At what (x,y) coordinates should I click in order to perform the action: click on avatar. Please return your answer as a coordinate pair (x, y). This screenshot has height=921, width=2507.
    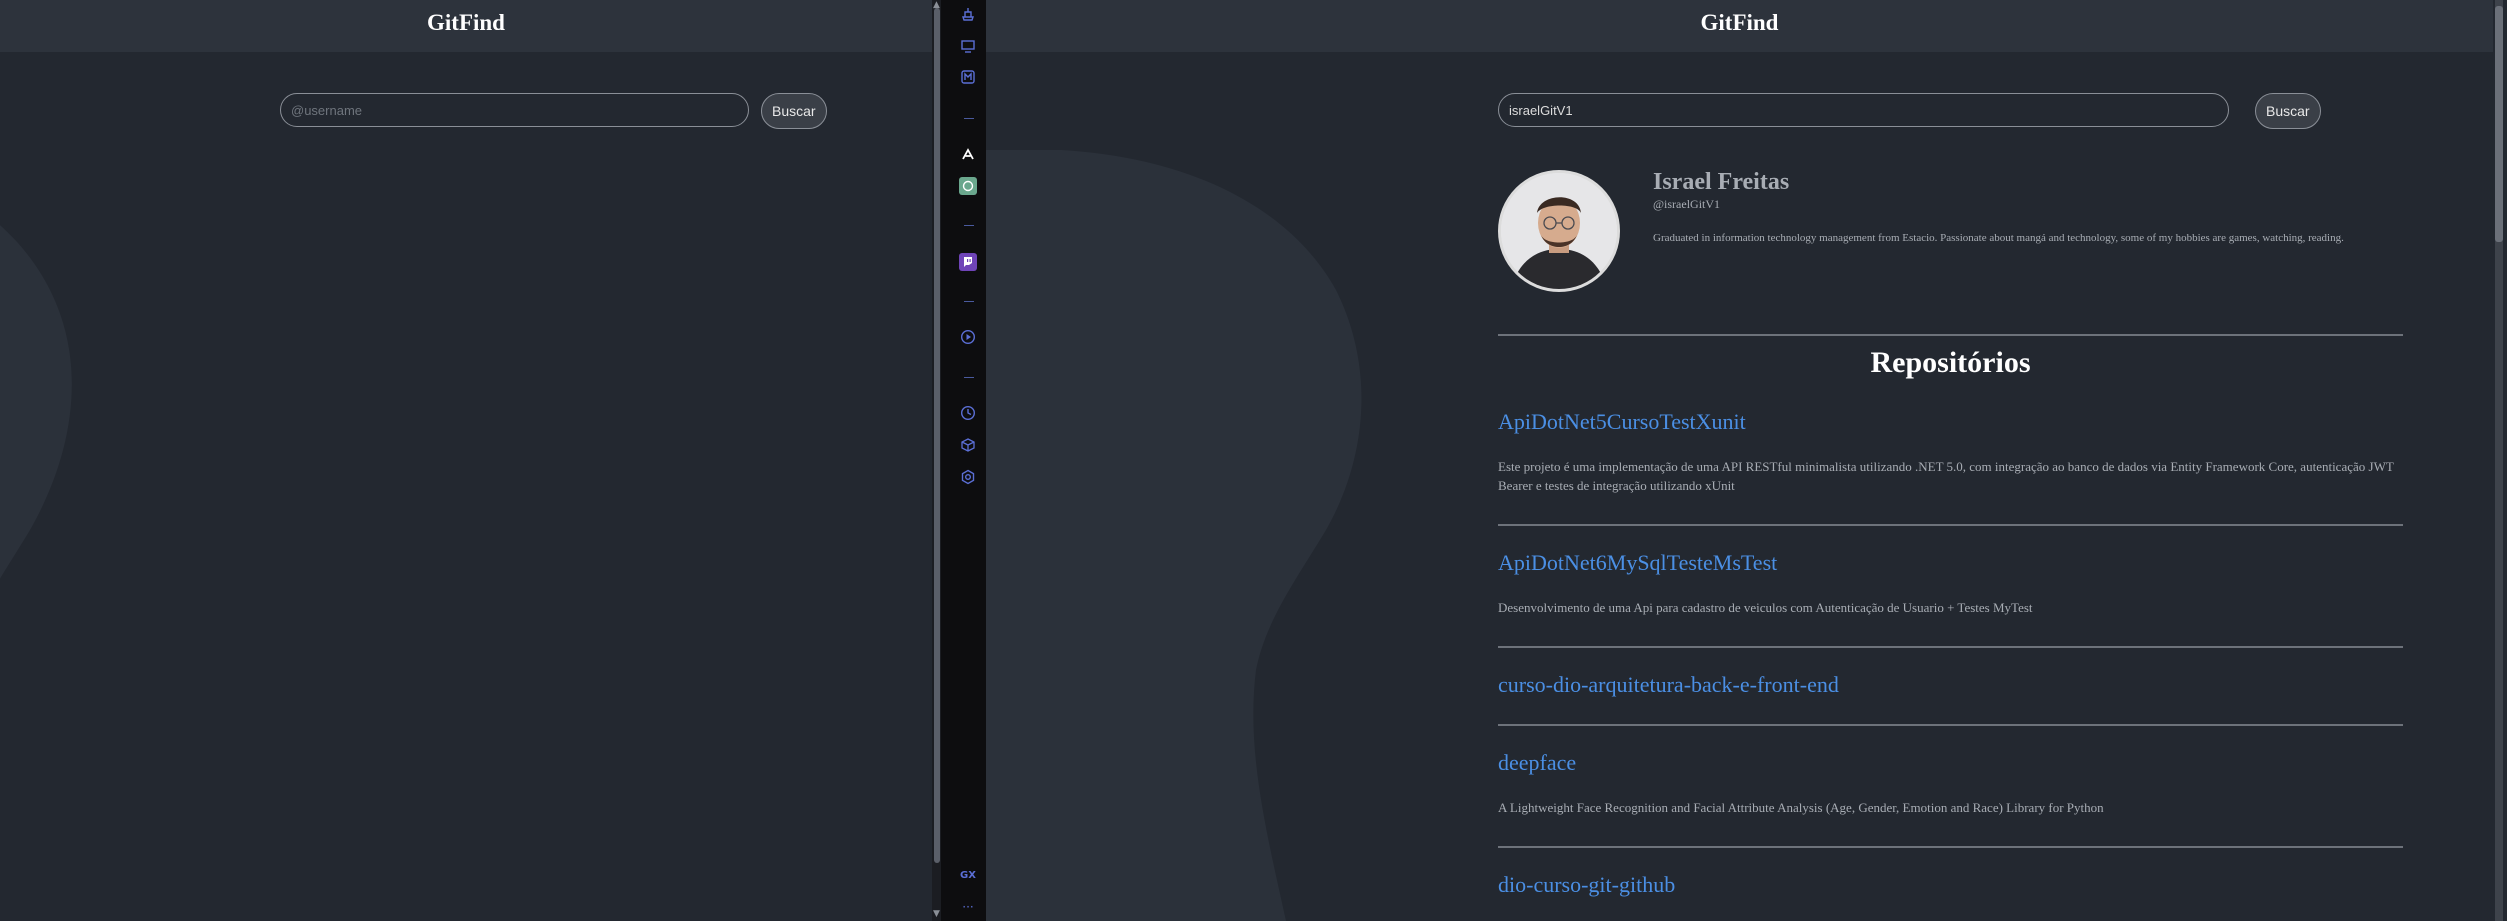
    Looking at the image, I should click on (1559, 231).